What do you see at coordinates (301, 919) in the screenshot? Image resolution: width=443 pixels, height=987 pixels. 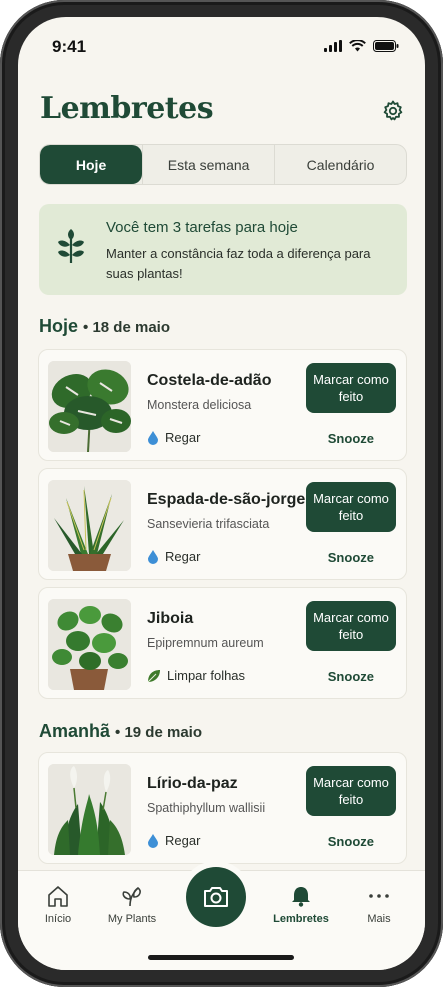 I see `nav-label: Lembretes` at bounding box center [301, 919].